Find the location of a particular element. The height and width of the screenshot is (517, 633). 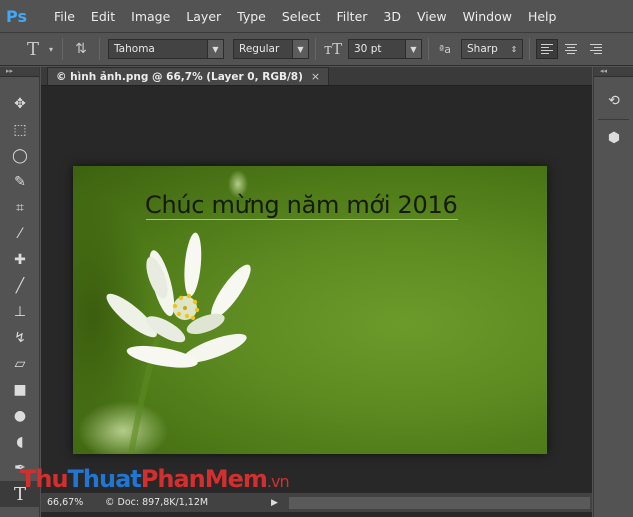

clone-stamp-tool-icon: ⊥ is located at coordinates (20, 312).